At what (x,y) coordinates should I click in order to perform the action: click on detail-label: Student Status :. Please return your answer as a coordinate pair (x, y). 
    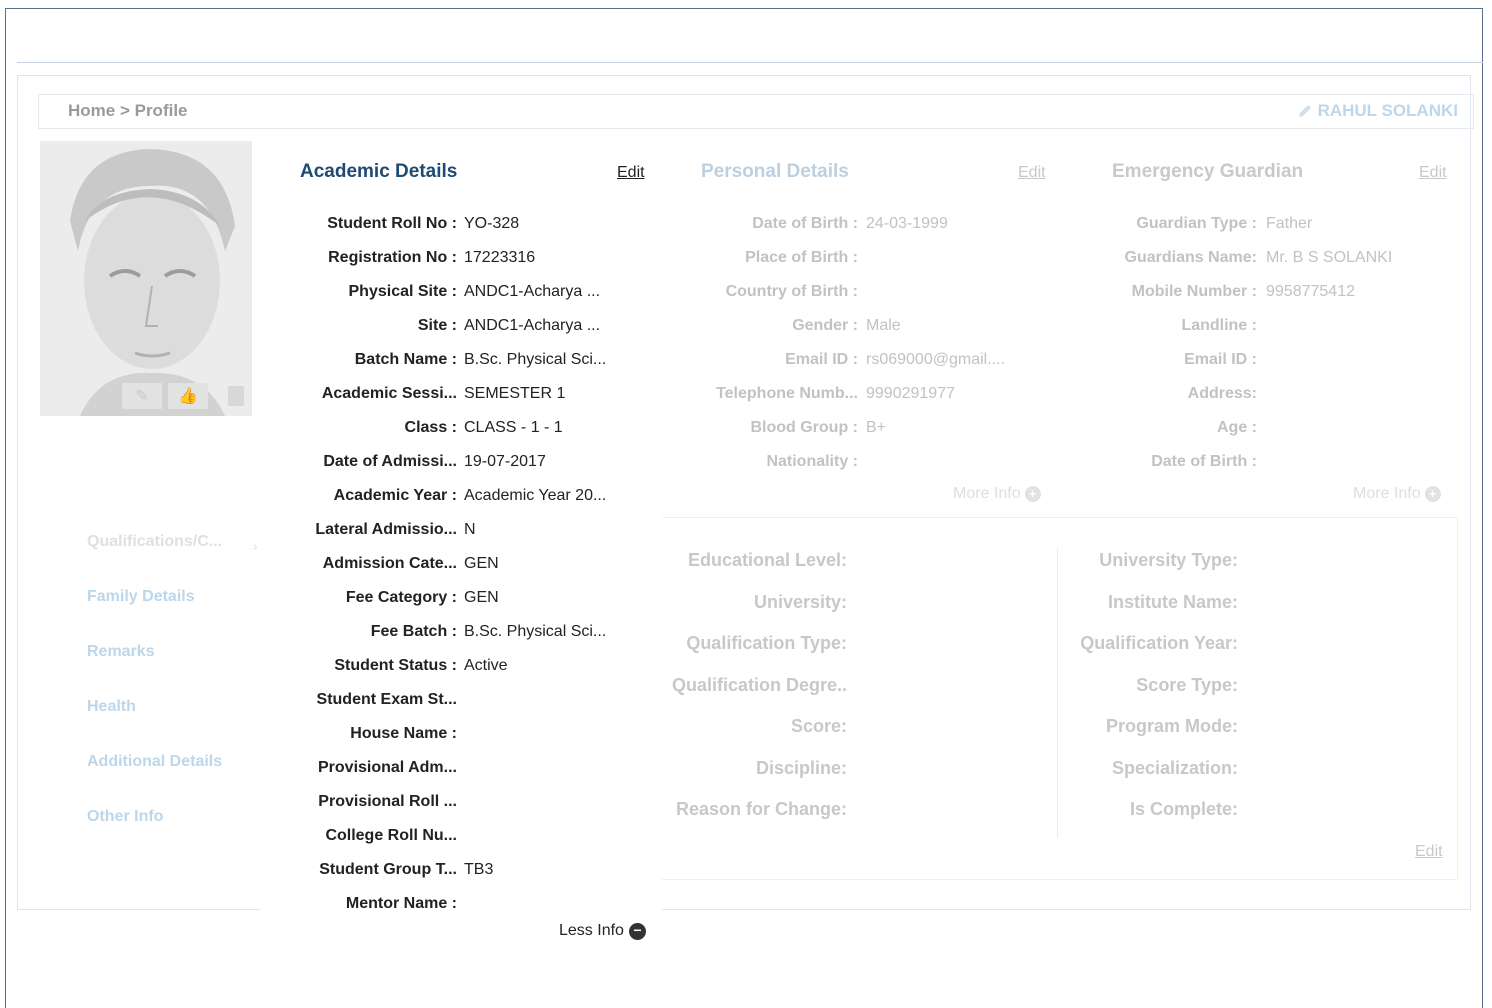
    Looking at the image, I should click on (395, 665).